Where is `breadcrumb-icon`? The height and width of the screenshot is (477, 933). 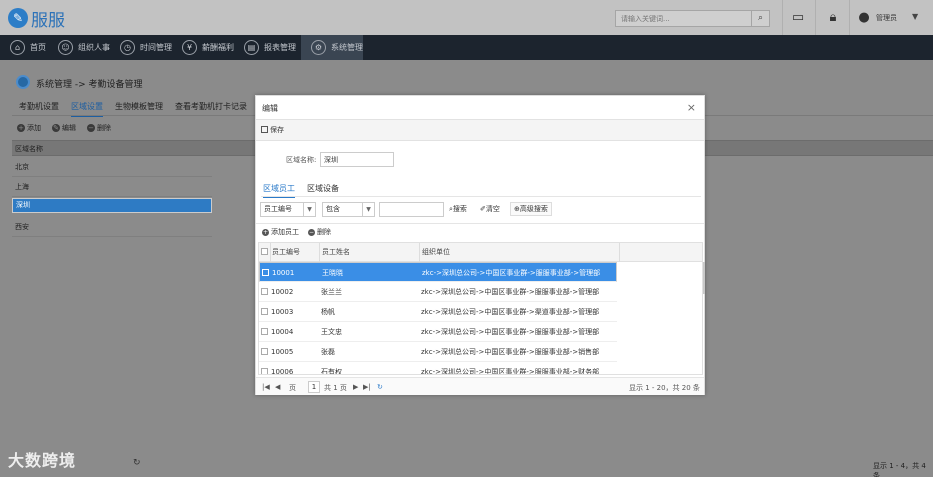 breadcrumb-icon is located at coordinates (23, 82).